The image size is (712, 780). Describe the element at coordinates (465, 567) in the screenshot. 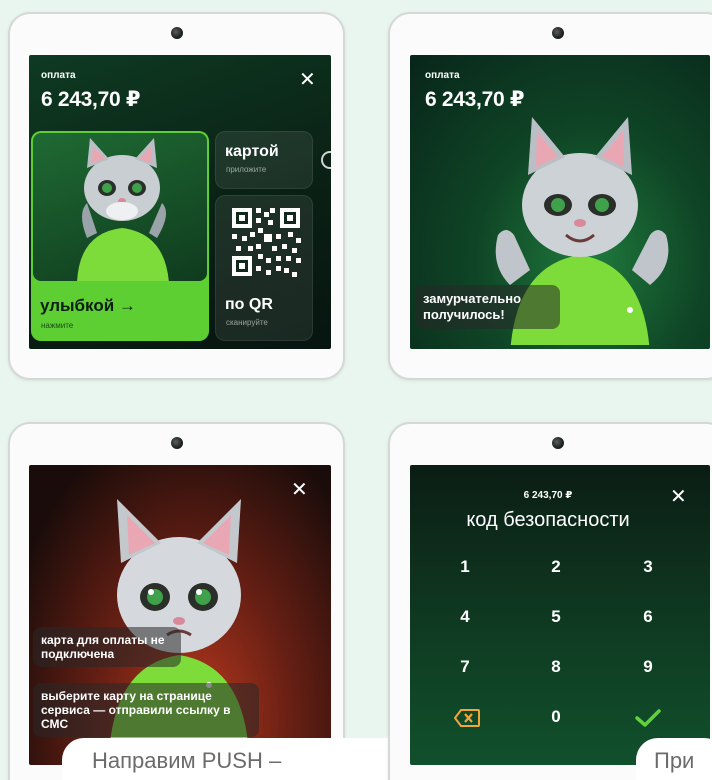

I see `key-1: 1` at that location.